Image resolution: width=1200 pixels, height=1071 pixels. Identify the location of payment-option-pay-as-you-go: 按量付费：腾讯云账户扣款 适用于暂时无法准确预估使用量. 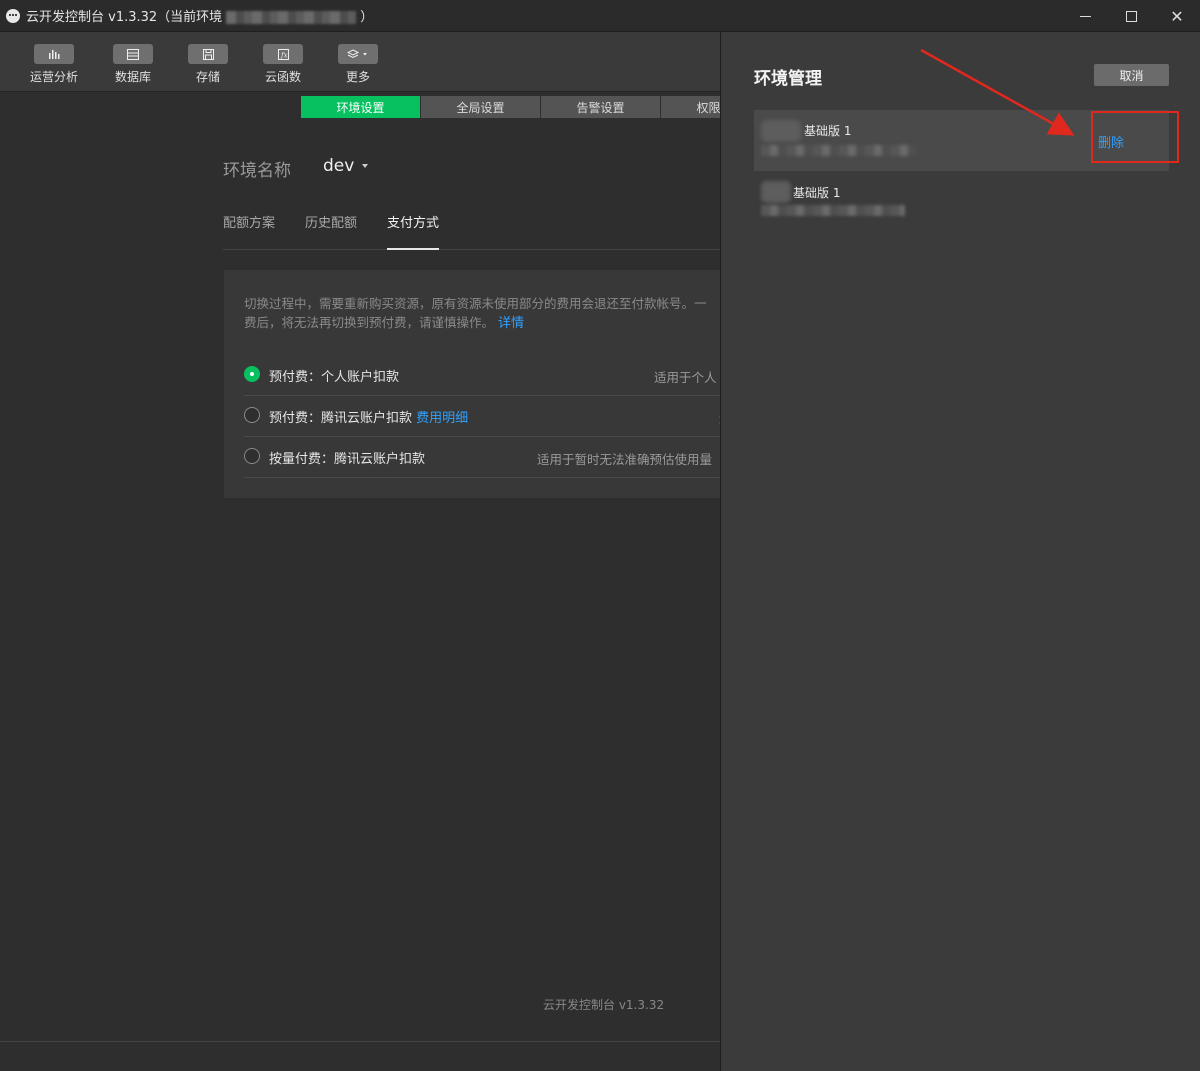
(482, 457).